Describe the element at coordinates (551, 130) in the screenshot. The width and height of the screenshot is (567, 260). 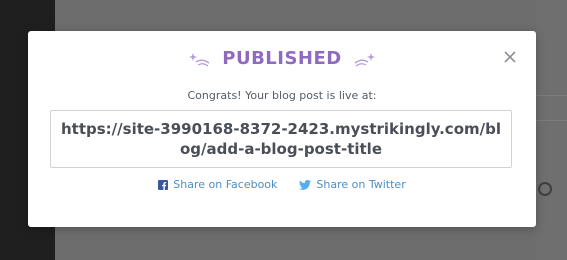
I see `editor-background` at that location.